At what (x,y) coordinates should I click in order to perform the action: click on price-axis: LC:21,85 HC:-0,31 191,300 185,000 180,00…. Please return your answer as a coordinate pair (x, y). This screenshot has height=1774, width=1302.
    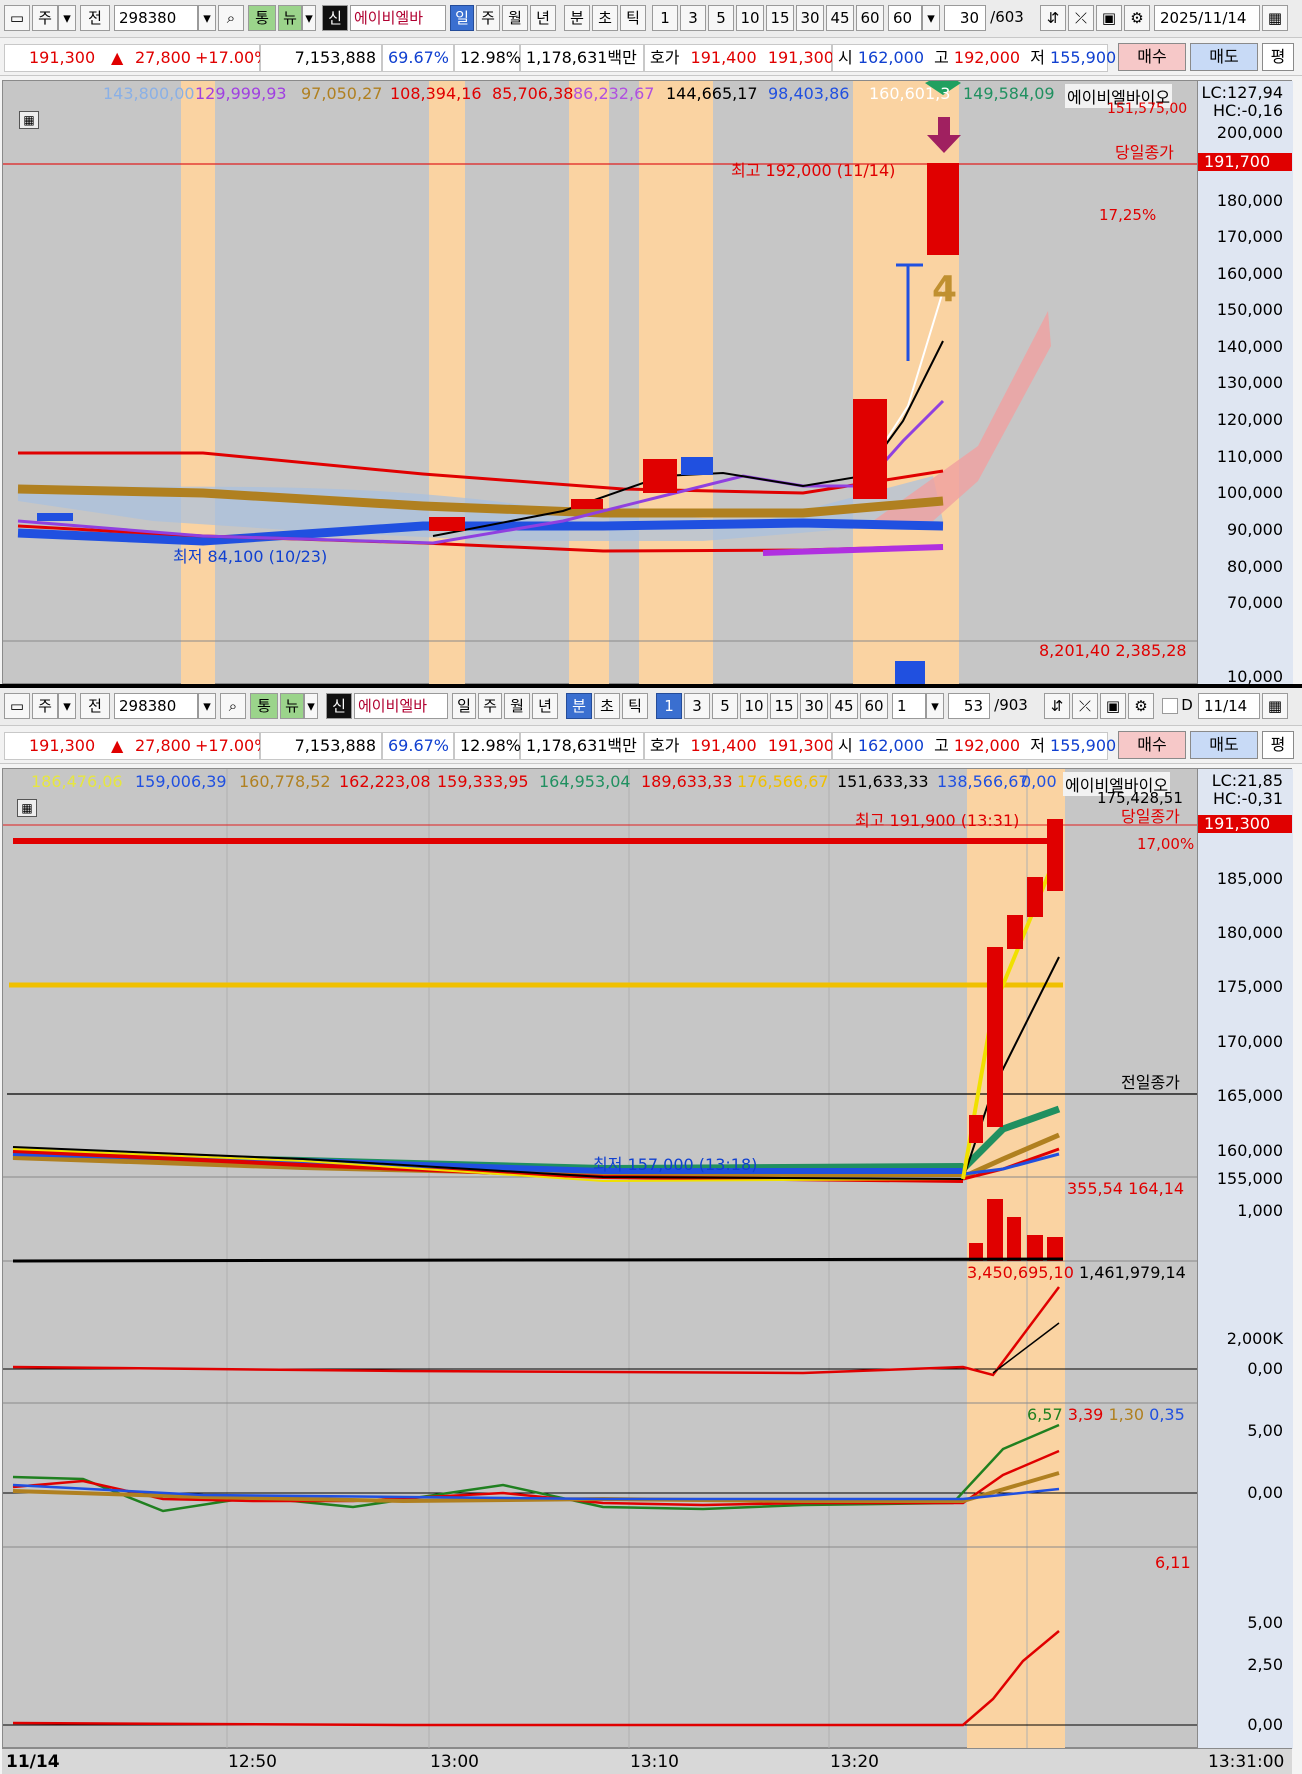
    Looking at the image, I should click on (1245, 1259).